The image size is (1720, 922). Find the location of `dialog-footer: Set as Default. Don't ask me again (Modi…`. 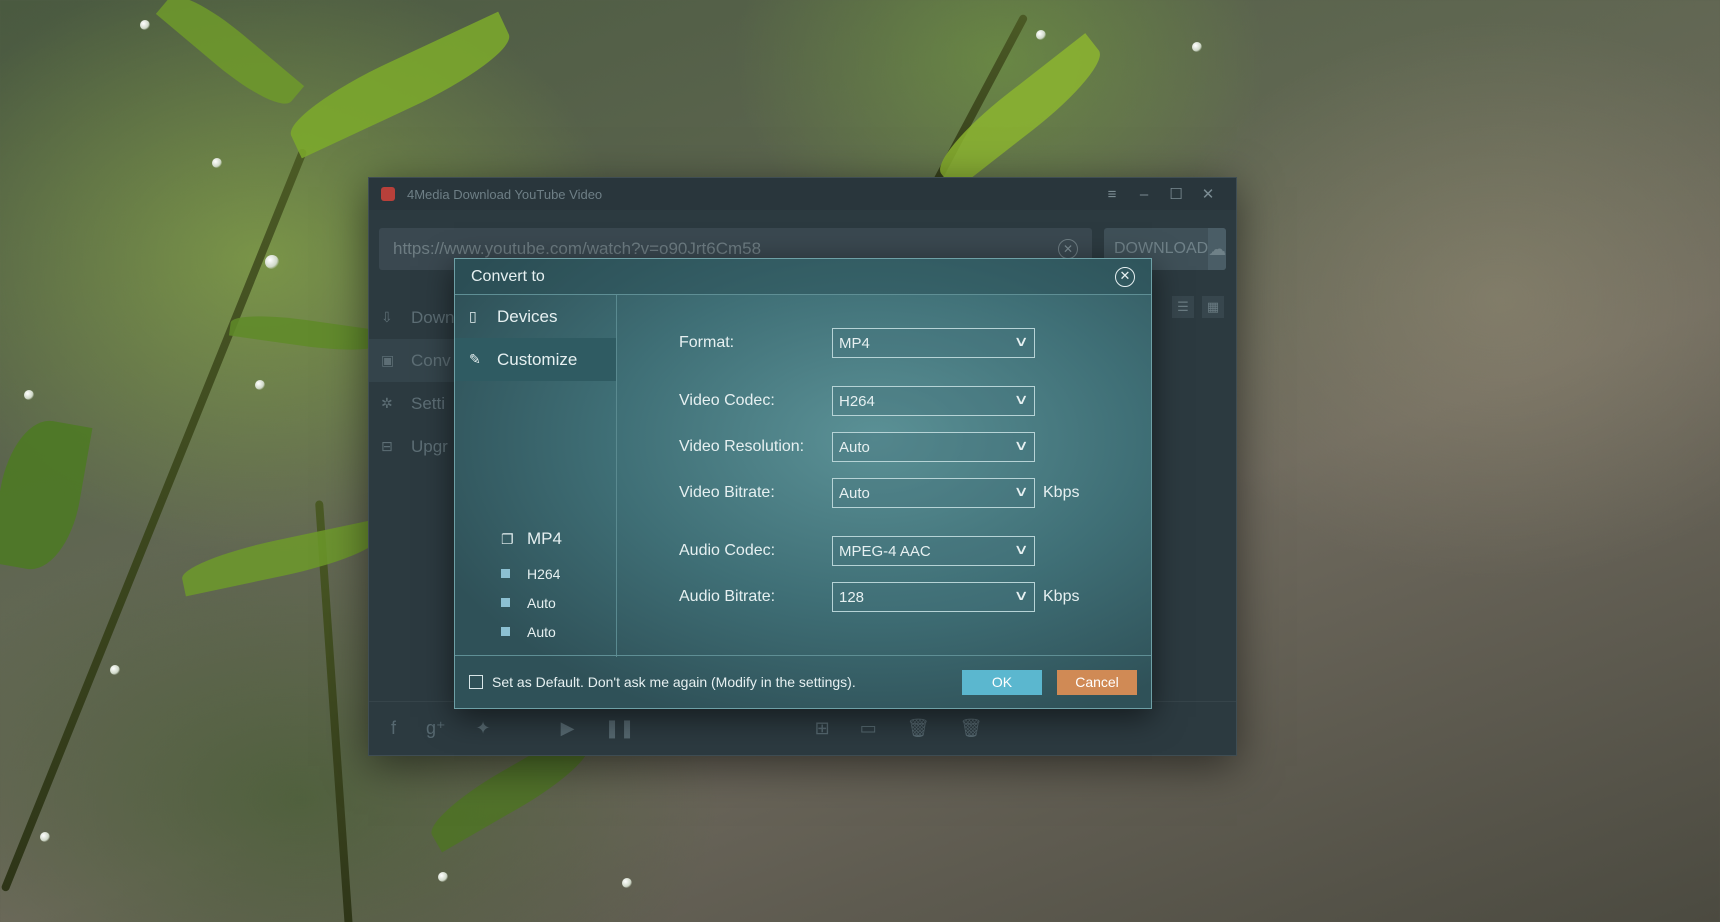

dialog-footer: Set as Default. Don't ask me again (Modi… is located at coordinates (803, 681).